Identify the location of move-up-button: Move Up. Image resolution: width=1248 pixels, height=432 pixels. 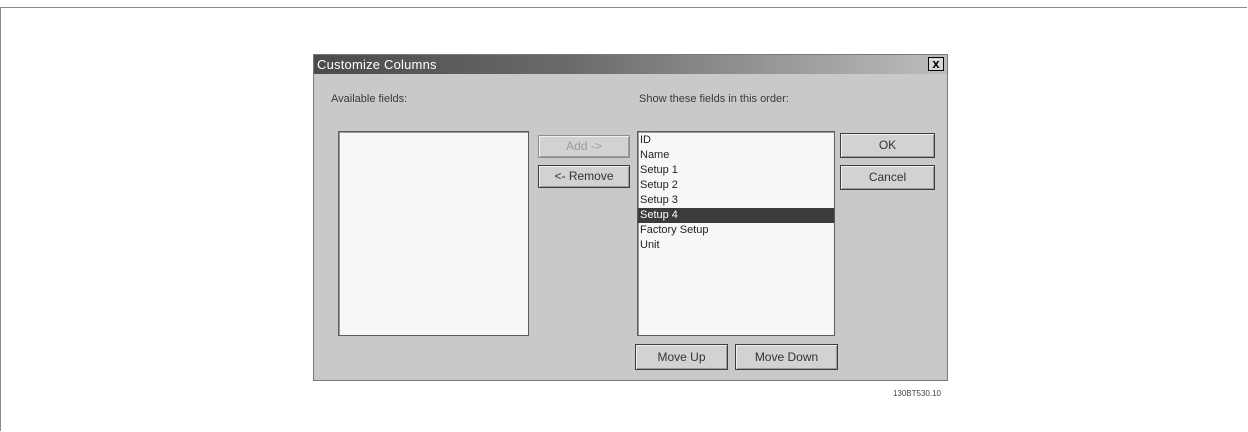
(681, 357).